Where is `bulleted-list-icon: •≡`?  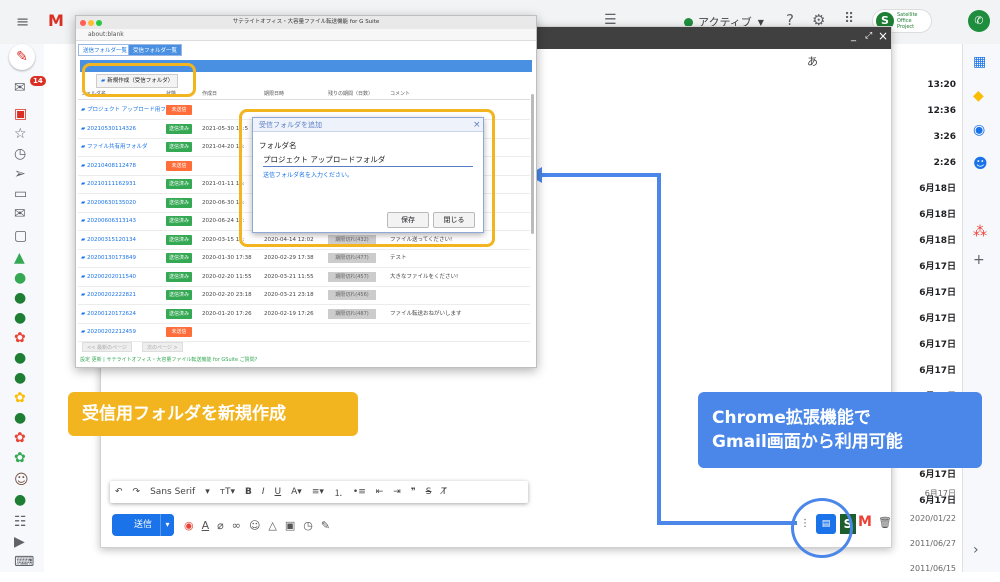
bulleted-list-icon: •≡ is located at coordinates (359, 492).